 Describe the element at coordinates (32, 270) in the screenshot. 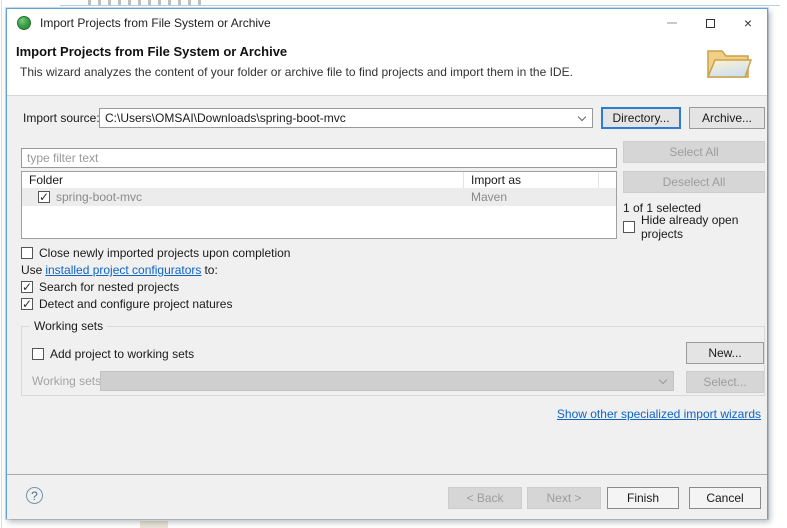

I see `use-prefix-text: Use` at that location.